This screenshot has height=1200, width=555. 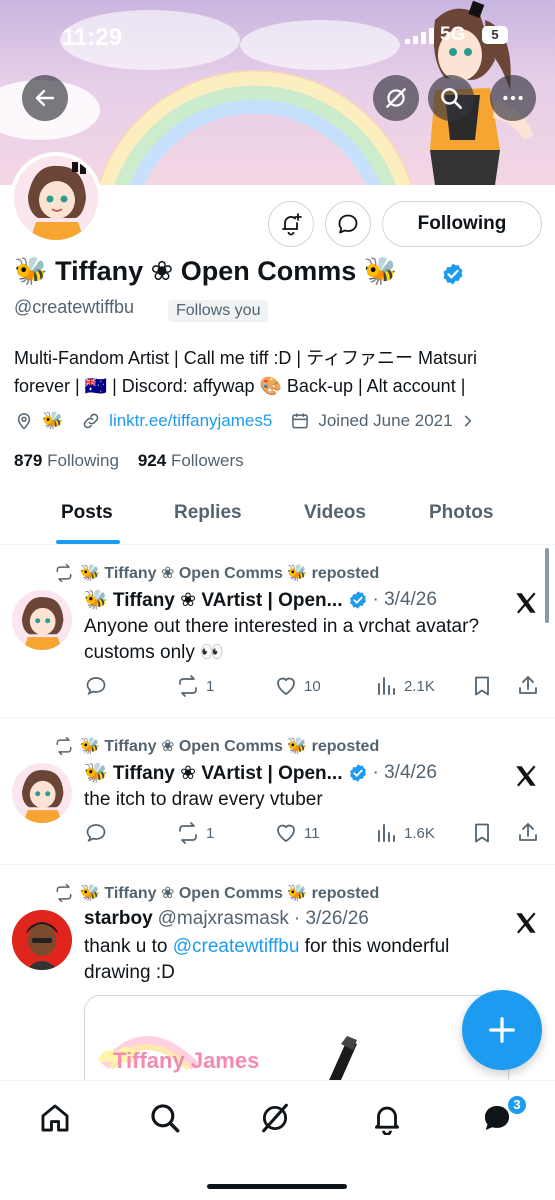 What do you see at coordinates (118, 919) in the screenshot?
I see `post-author-name: starboy` at bounding box center [118, 919].